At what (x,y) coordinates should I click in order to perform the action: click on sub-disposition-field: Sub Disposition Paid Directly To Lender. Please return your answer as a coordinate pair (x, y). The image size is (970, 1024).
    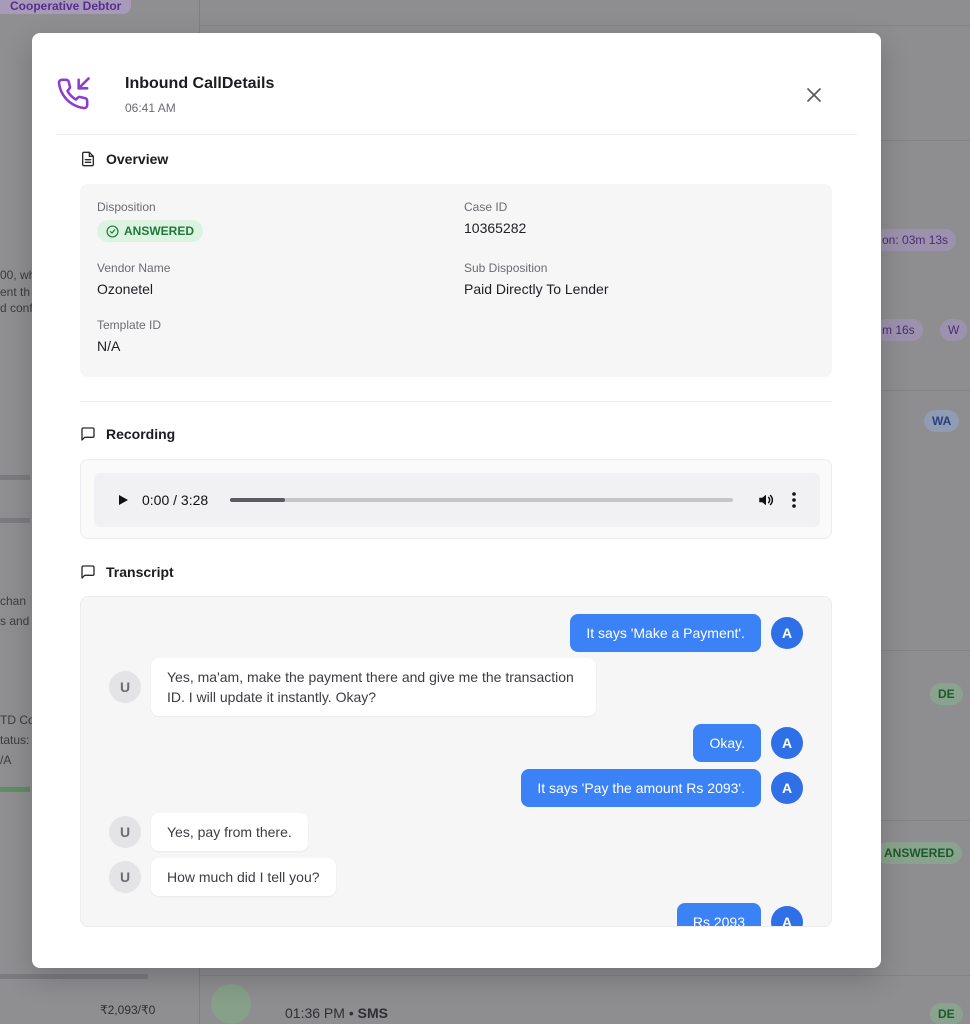
    Looking at the image, I should click on (536, 279).